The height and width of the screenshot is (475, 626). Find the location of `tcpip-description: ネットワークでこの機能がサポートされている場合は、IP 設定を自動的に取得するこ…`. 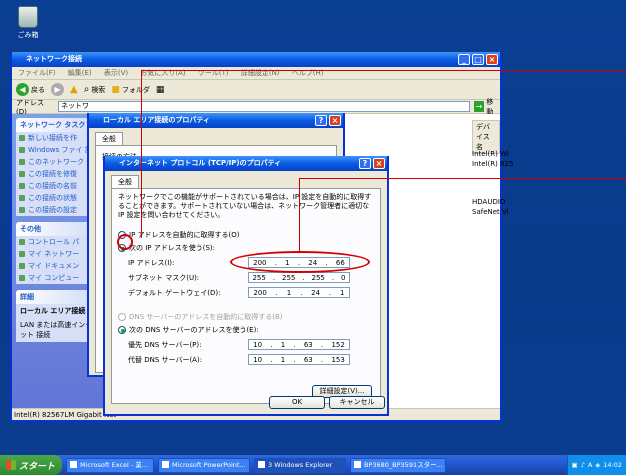

tcpip-description: ネットワークでこの機能がサポートされている場合は、IP 設定を自動的に取得するこ… is located at coordinates (245, 206).